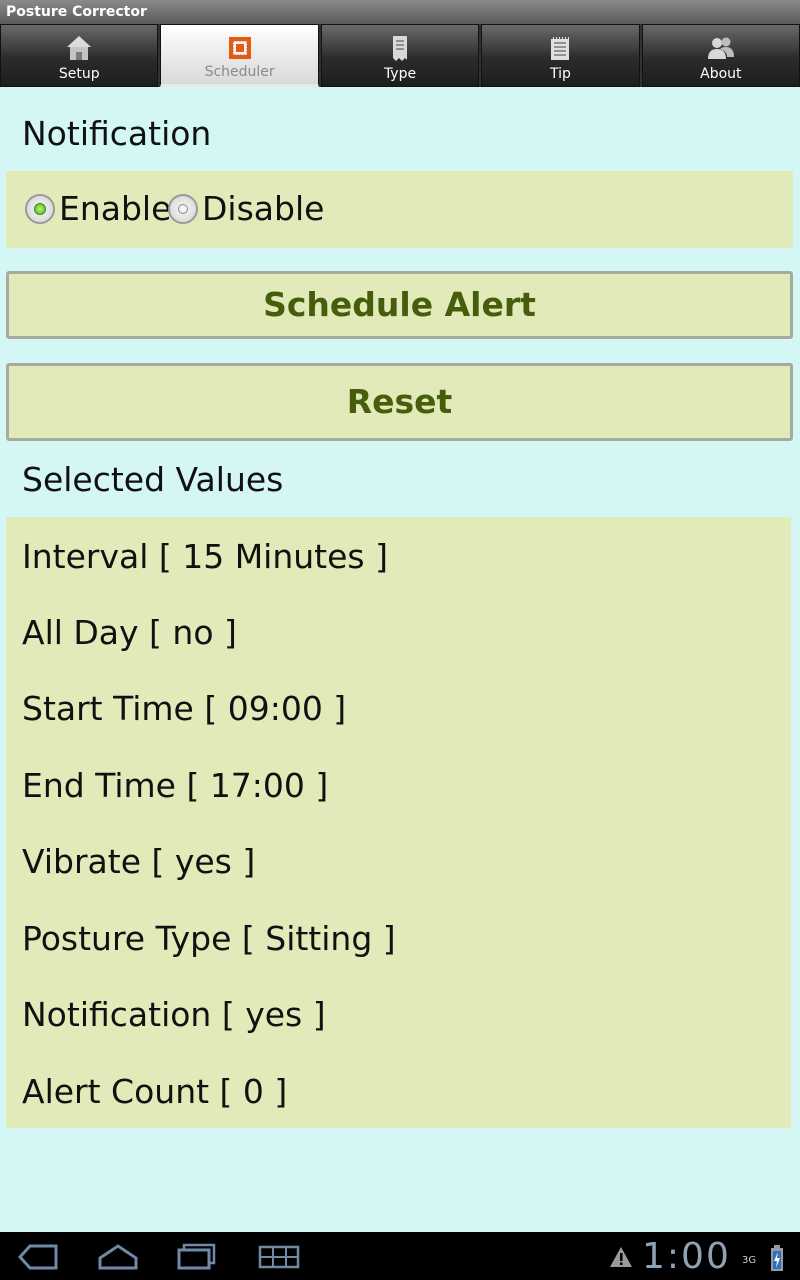  Describe the element at coordinates (139, 861) in the screenshot. I see `list-item: Vibrate [ yes ]` at that location.